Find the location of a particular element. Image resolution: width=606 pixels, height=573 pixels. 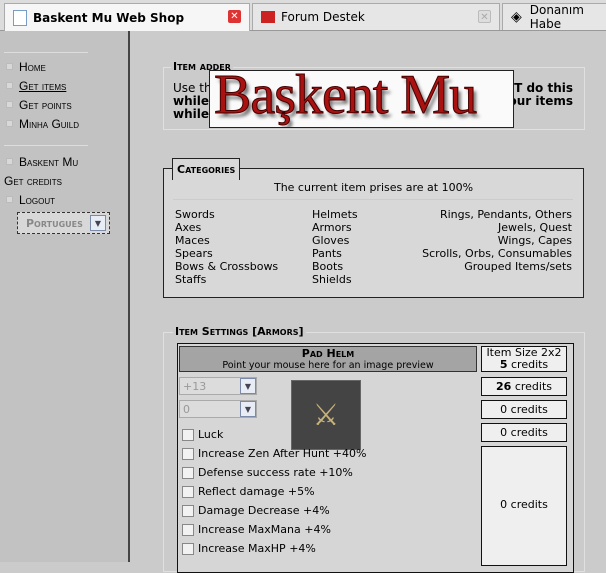

category-link: Scrolls, Orbs, Consumables is located at coordinates (497, 253).